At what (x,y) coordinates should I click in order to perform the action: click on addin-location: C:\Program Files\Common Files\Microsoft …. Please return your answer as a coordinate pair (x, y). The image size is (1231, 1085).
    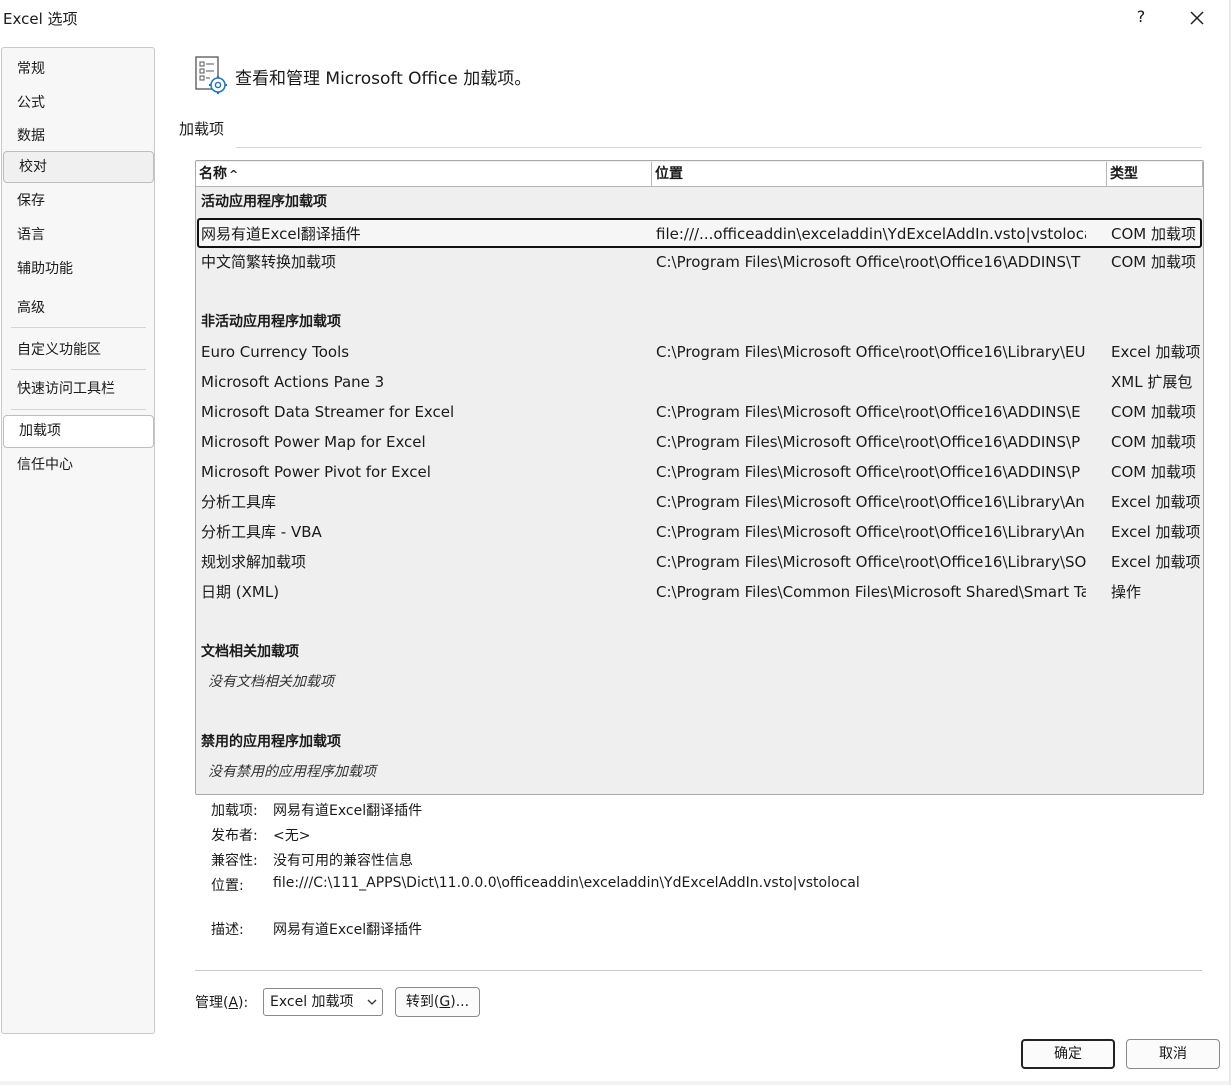
    Looking at the image, I should click on (871, 592).